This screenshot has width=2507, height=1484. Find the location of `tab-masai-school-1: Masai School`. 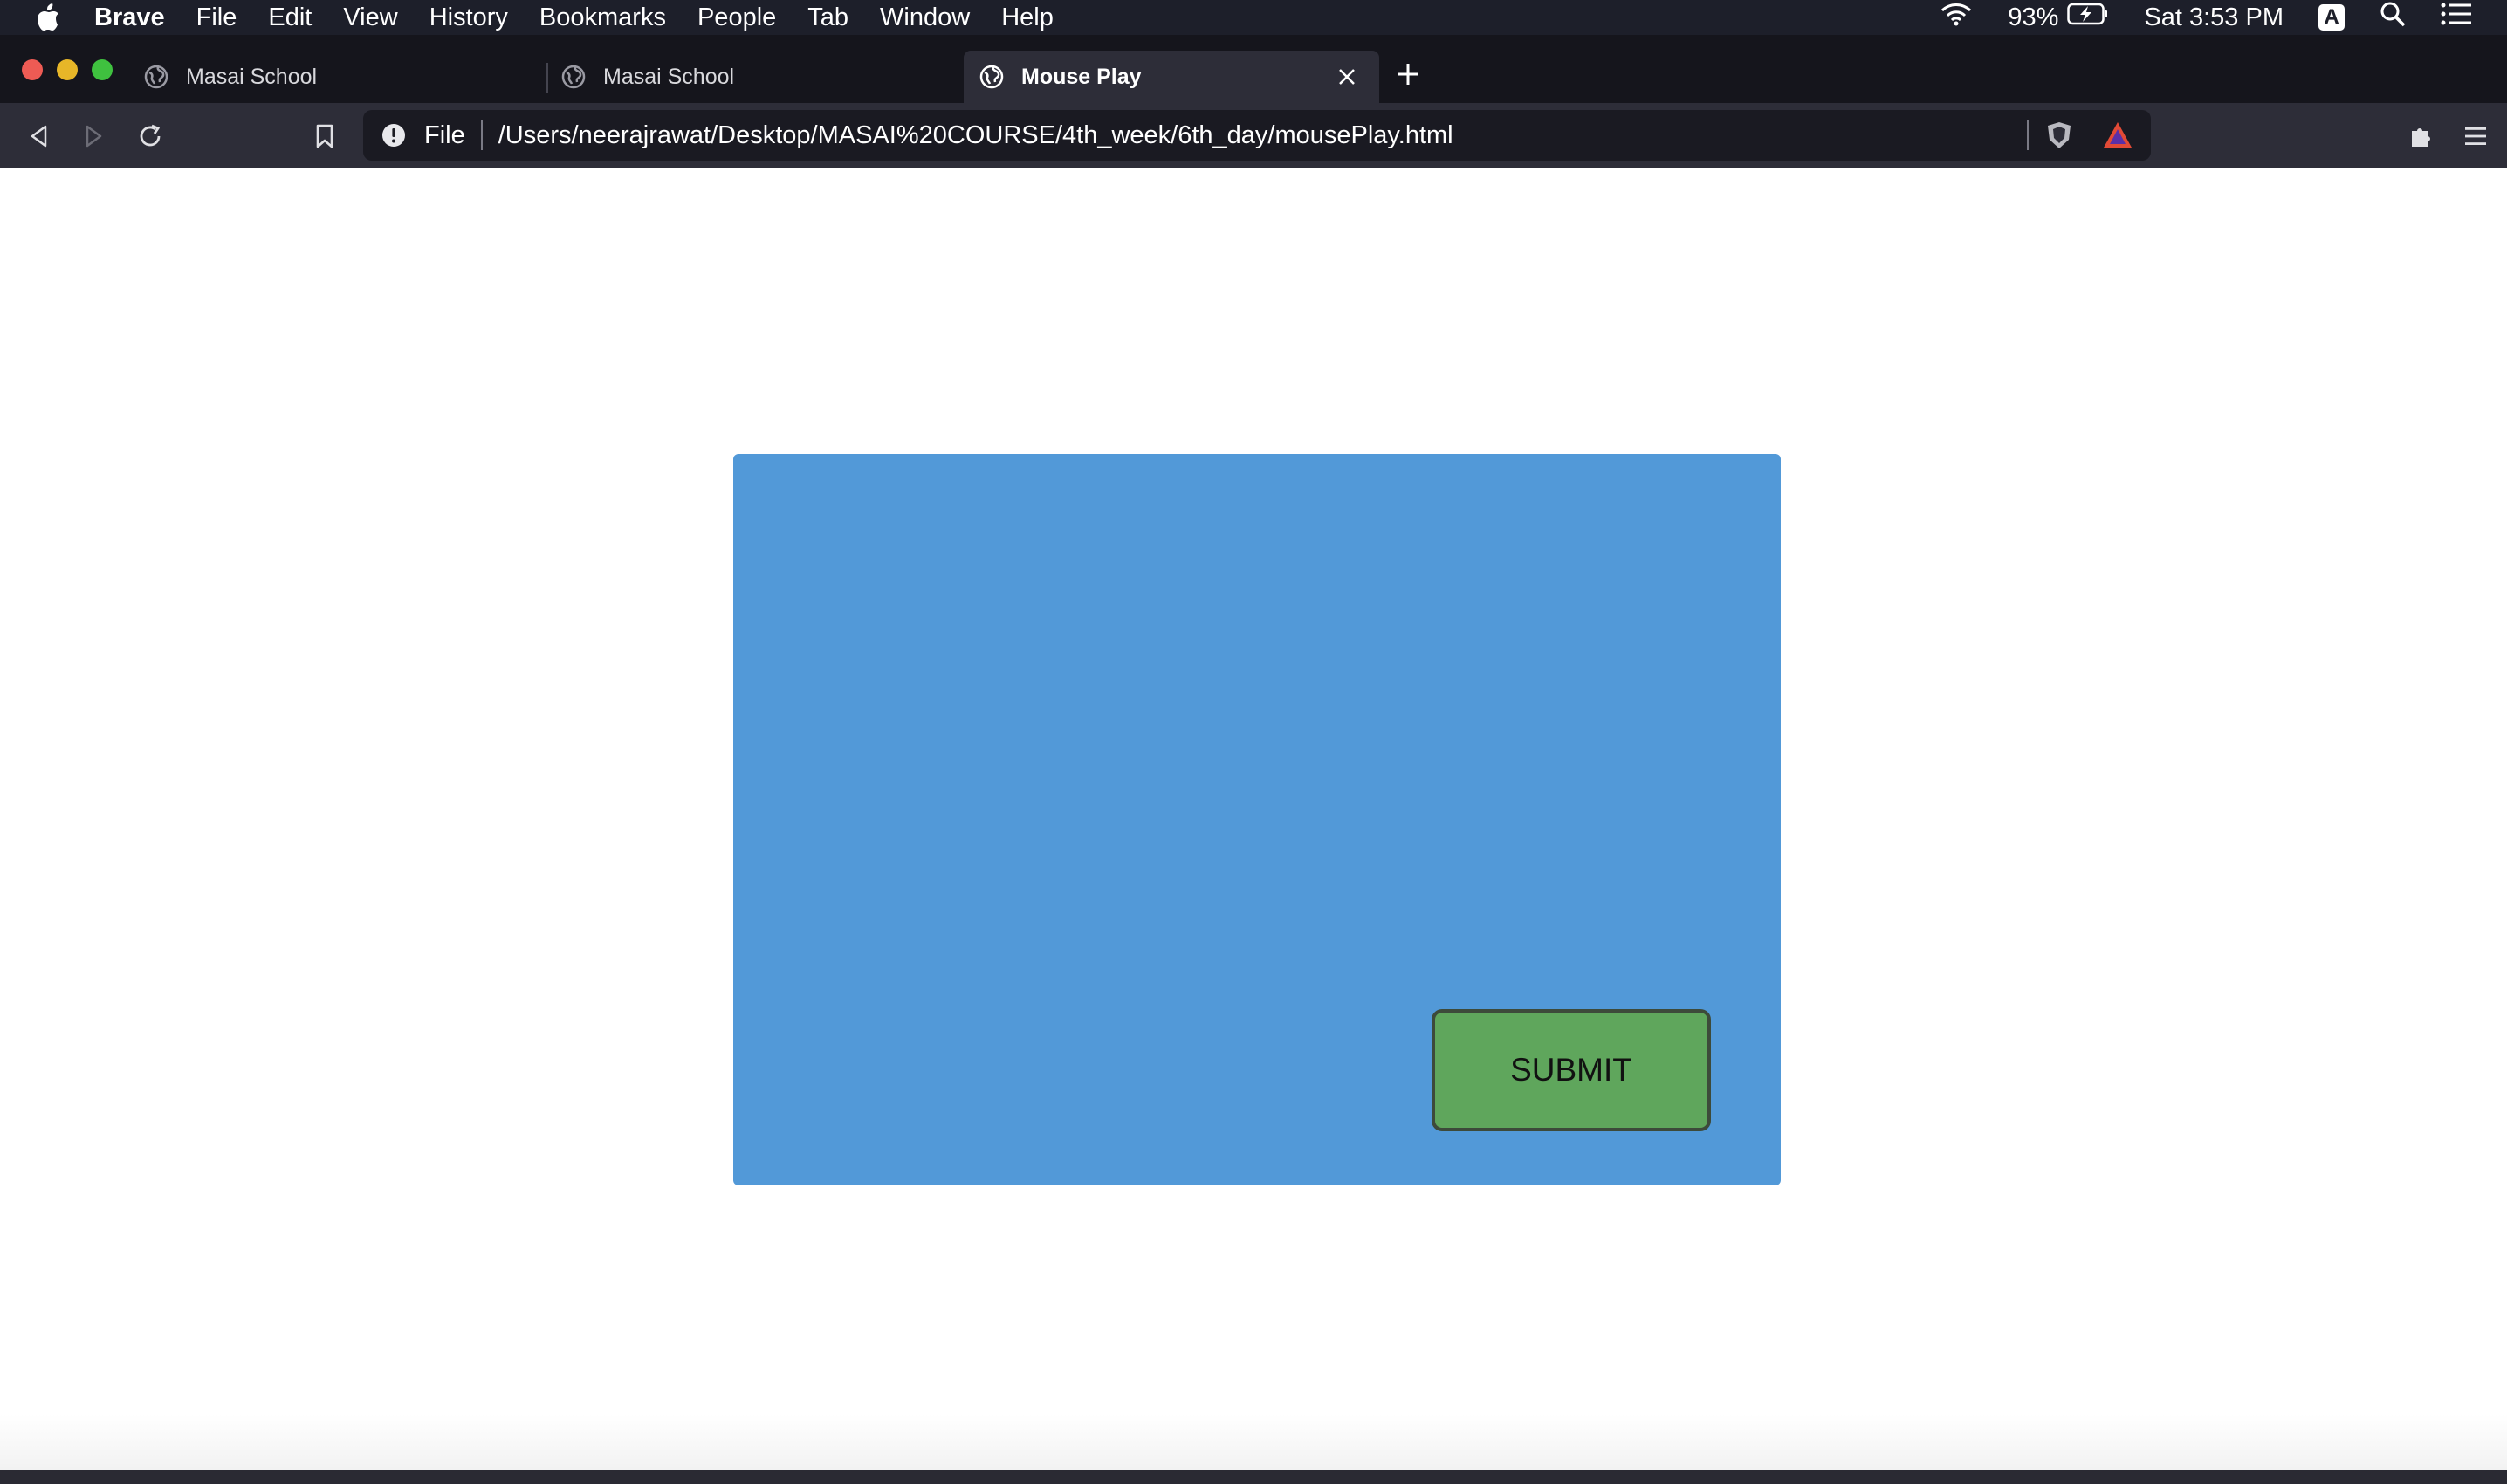

tab-masai-school-1: Masai School is located at coordinates (345, 77).